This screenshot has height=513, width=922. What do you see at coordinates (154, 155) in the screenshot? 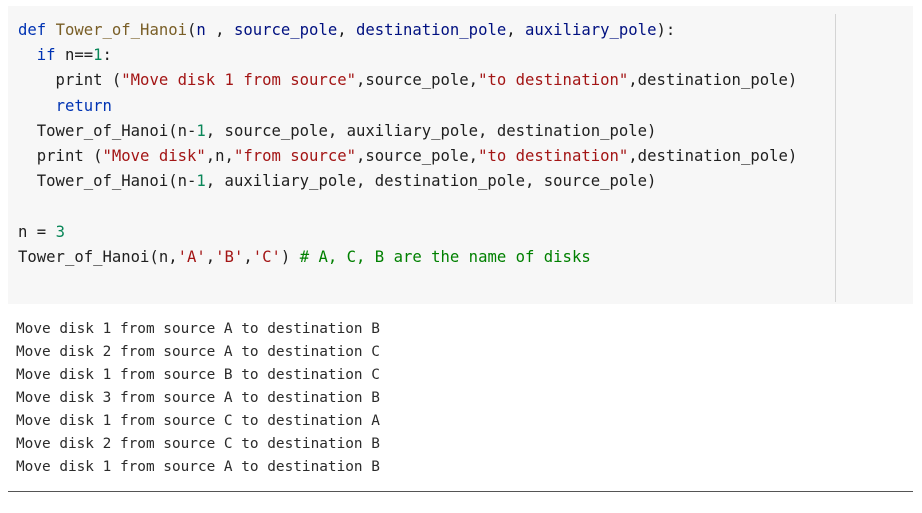
I see `code-token-str: "Move disk"` at bounding box center [154, 155].